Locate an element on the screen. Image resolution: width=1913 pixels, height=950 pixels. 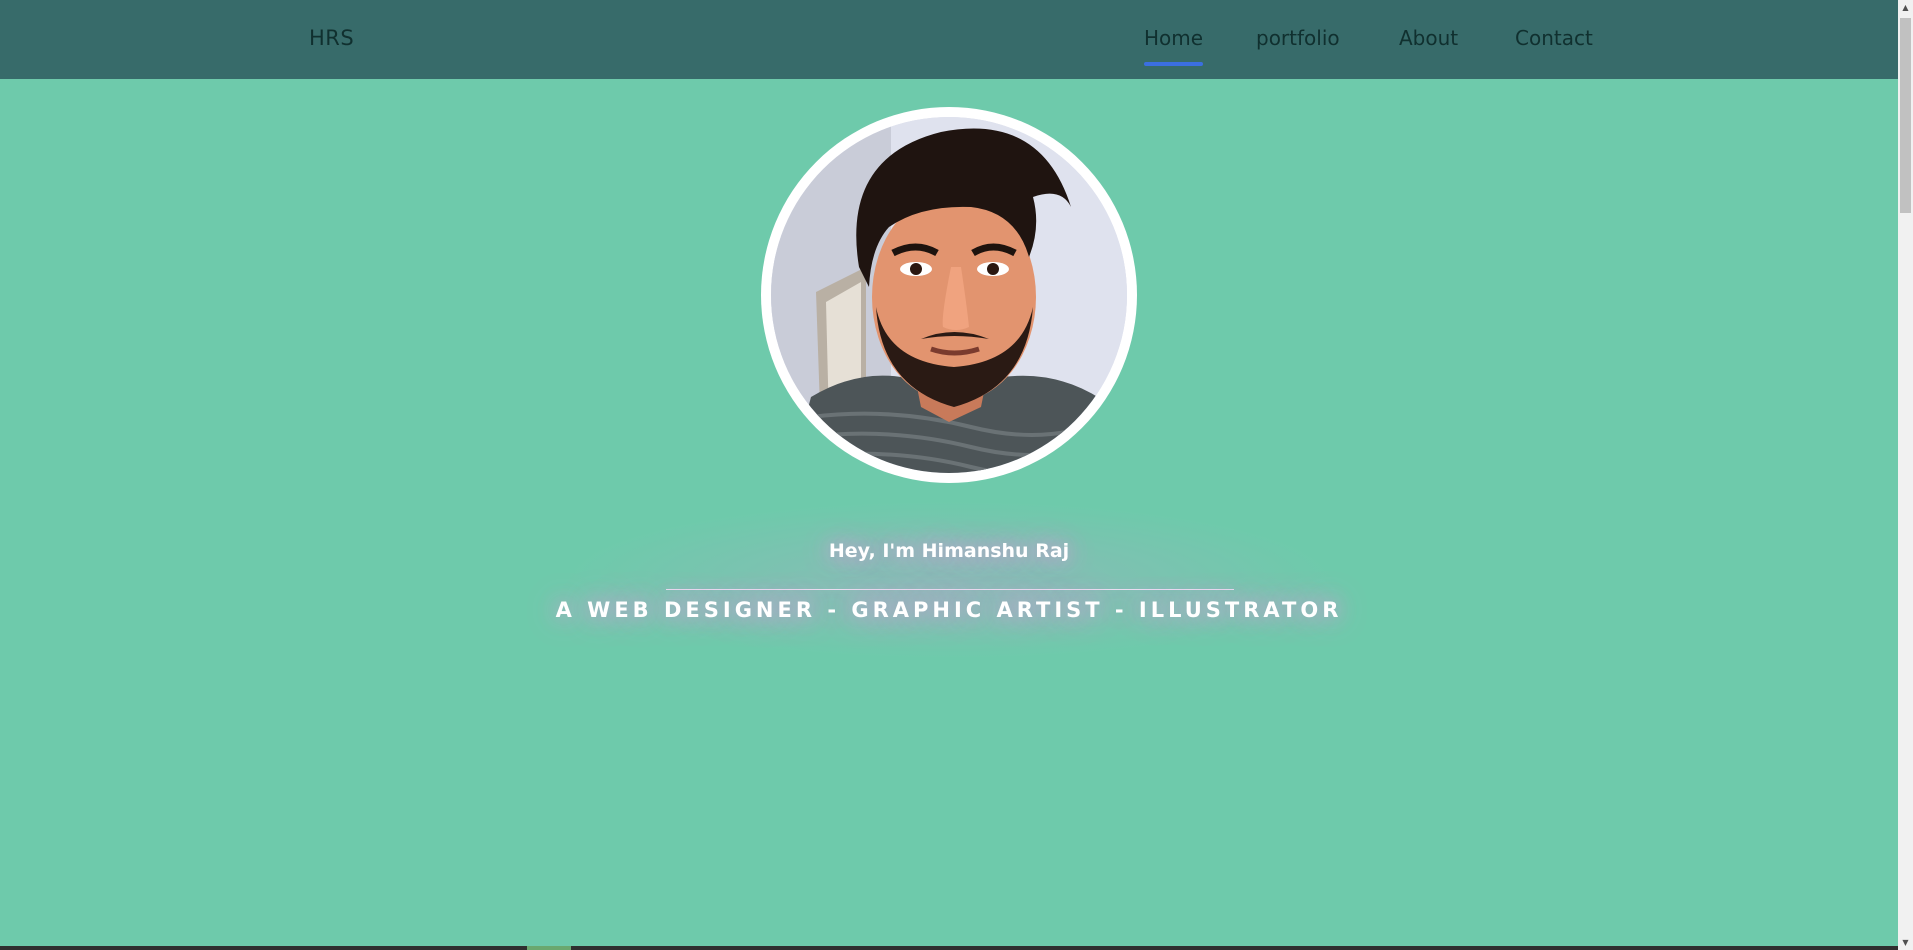
bottom-bar is located at coordinates (949, 948).